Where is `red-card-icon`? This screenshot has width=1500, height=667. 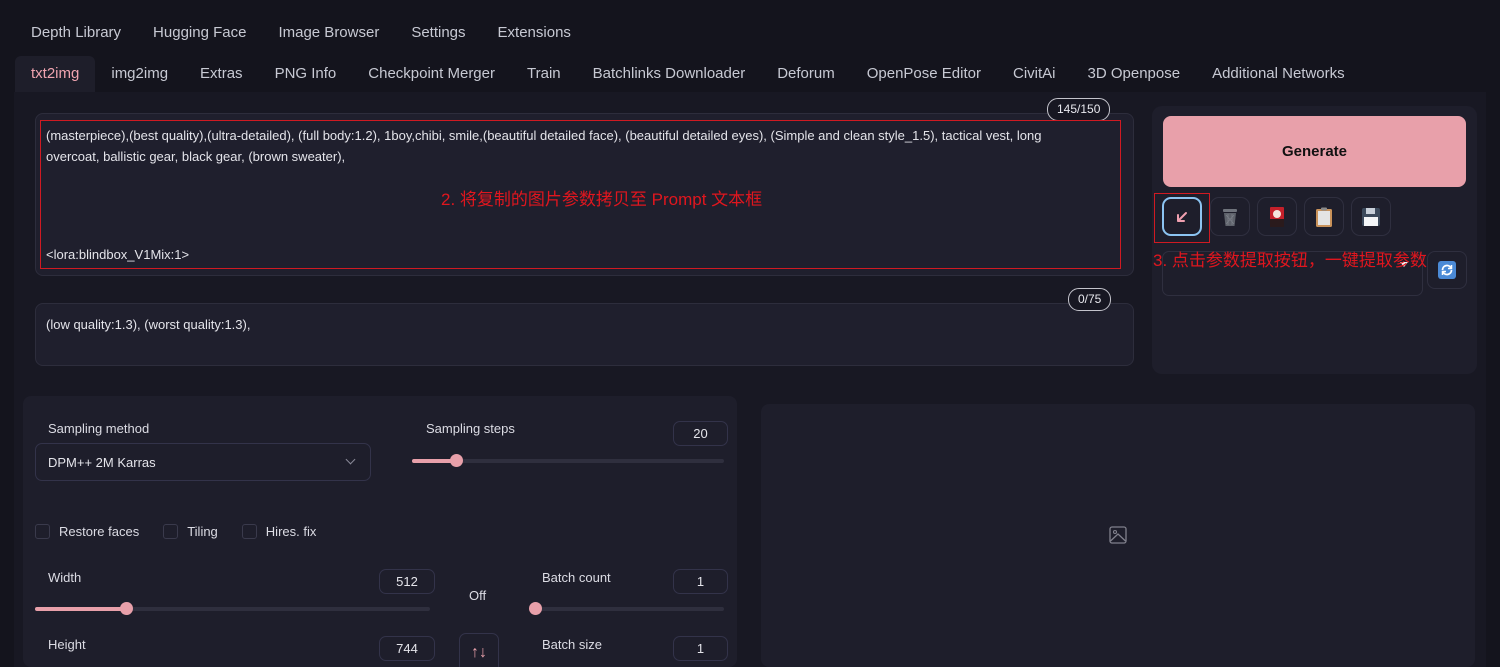
red-card-icon is located at coordinates (1277, 216).